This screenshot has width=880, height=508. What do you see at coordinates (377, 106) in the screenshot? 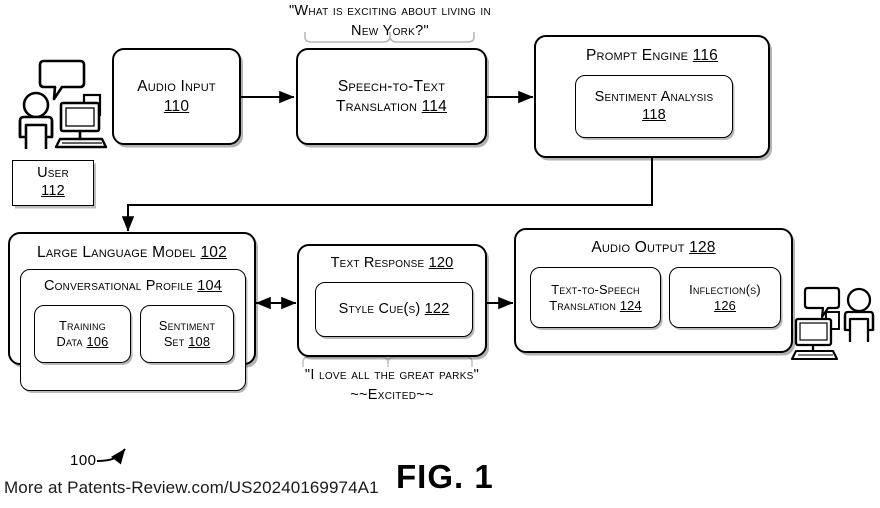
I see `speech-to-text-title2: Translation` at bounding box center [377, 106].